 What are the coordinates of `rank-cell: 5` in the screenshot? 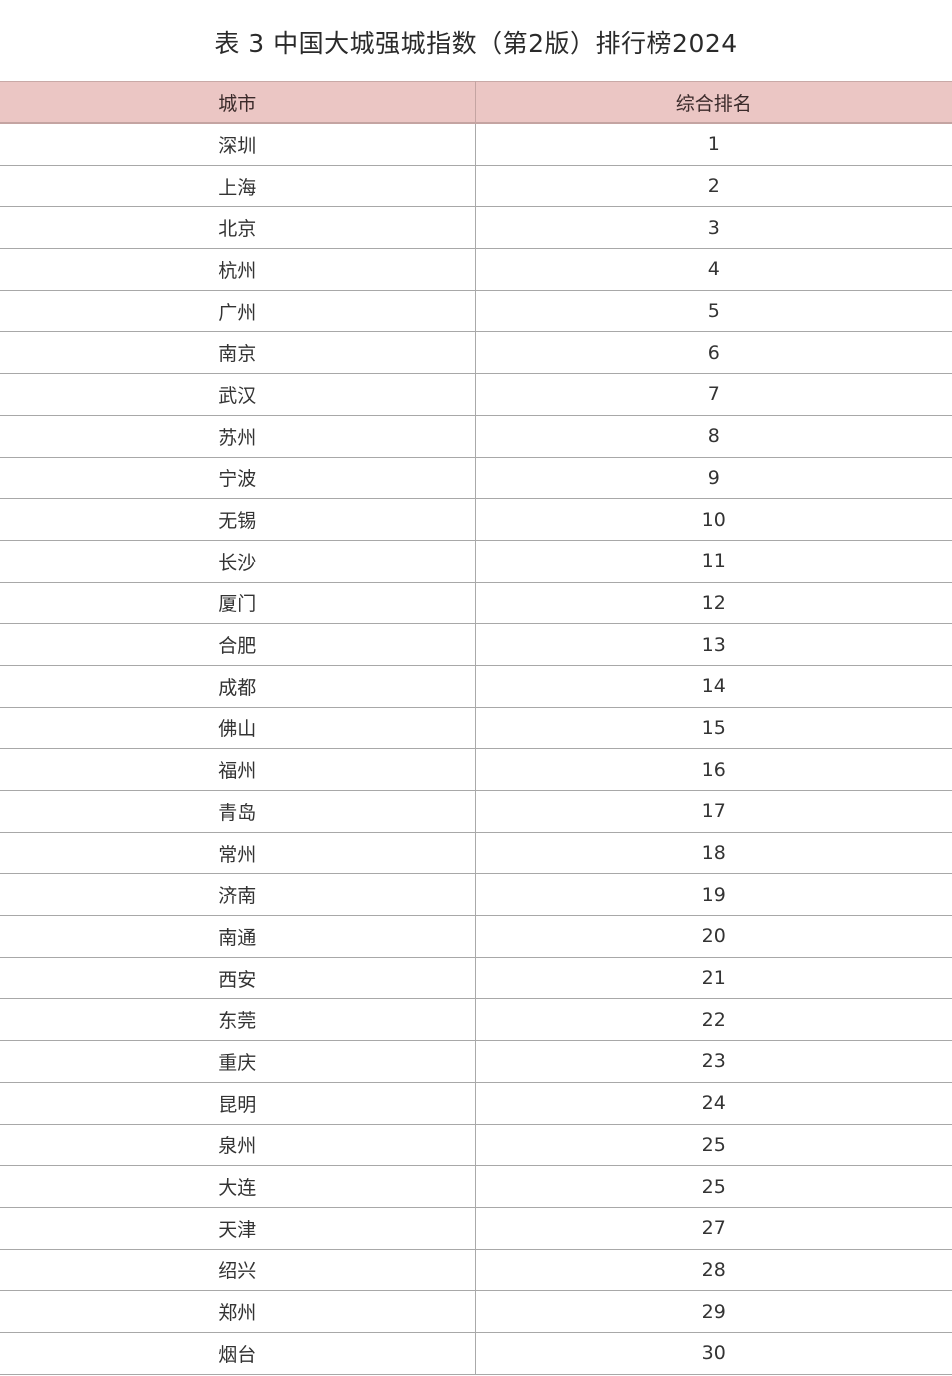 It's located at (713, 311).